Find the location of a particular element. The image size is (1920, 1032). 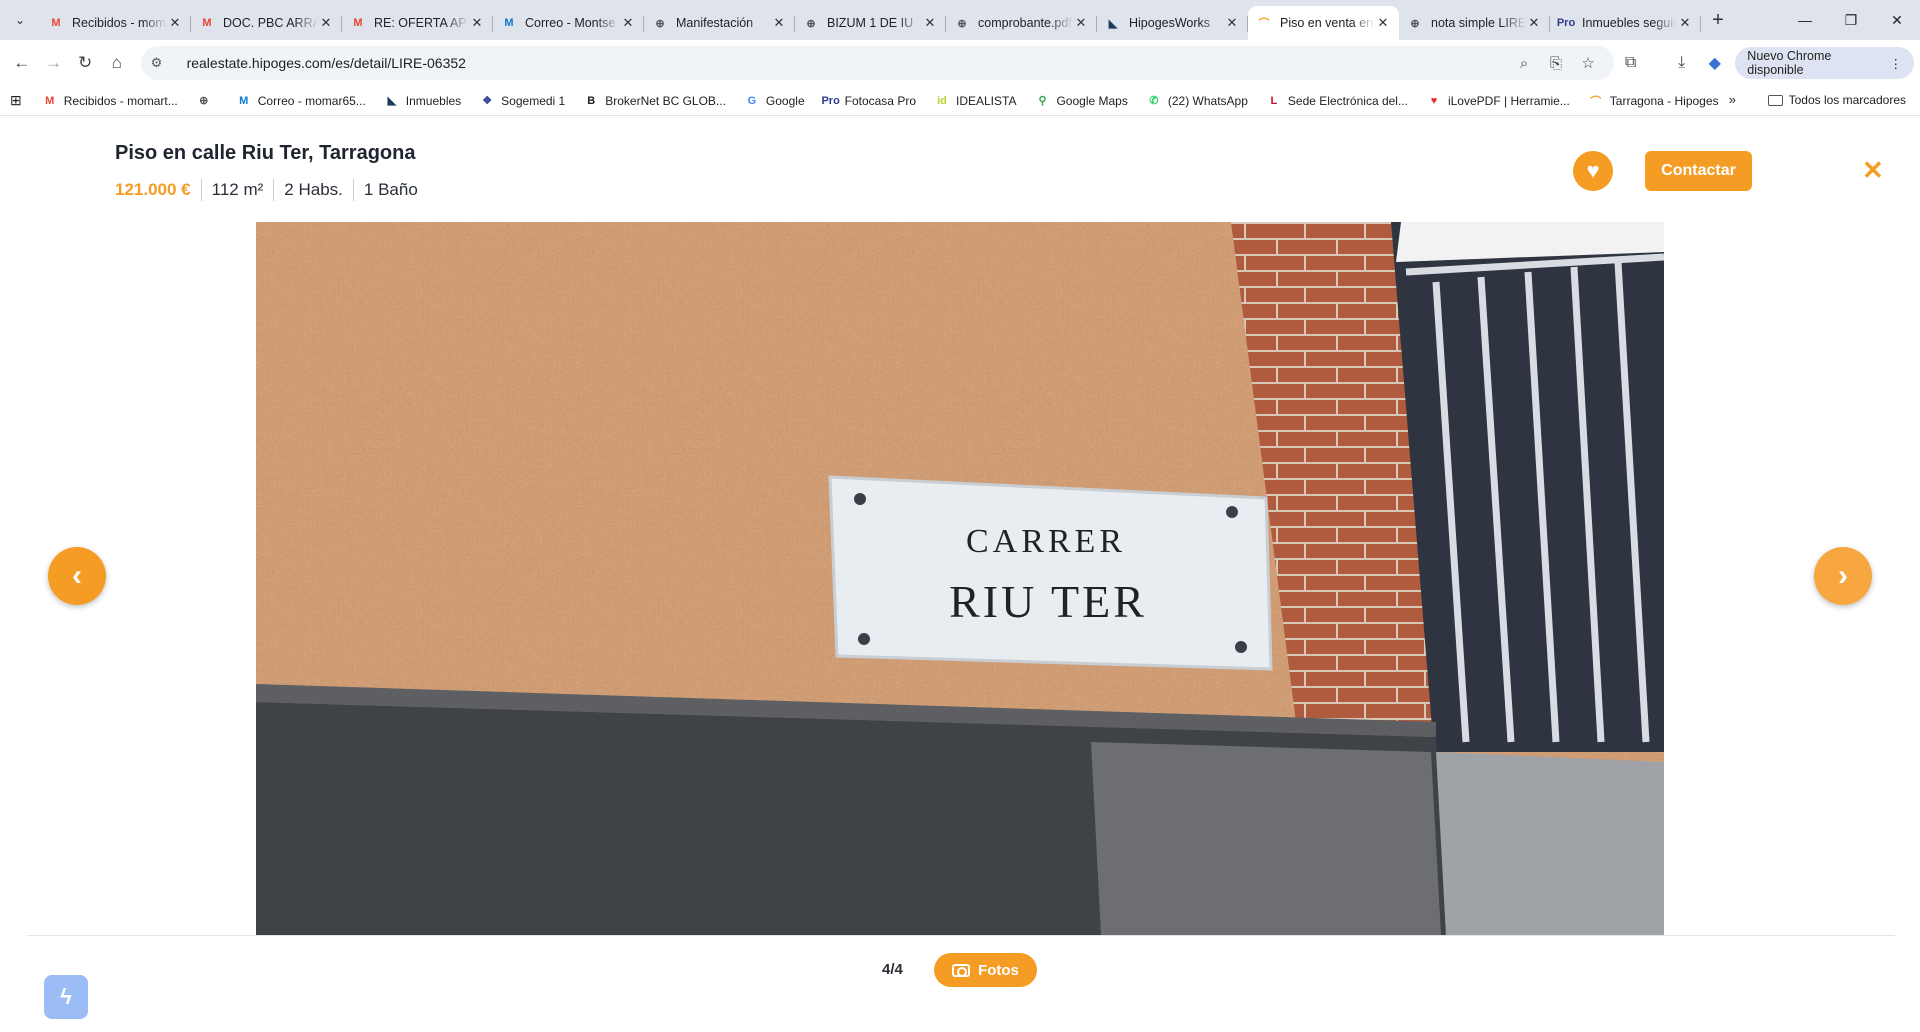

apps-grid-icon: ⊞ is located at coordinates (16, 100).